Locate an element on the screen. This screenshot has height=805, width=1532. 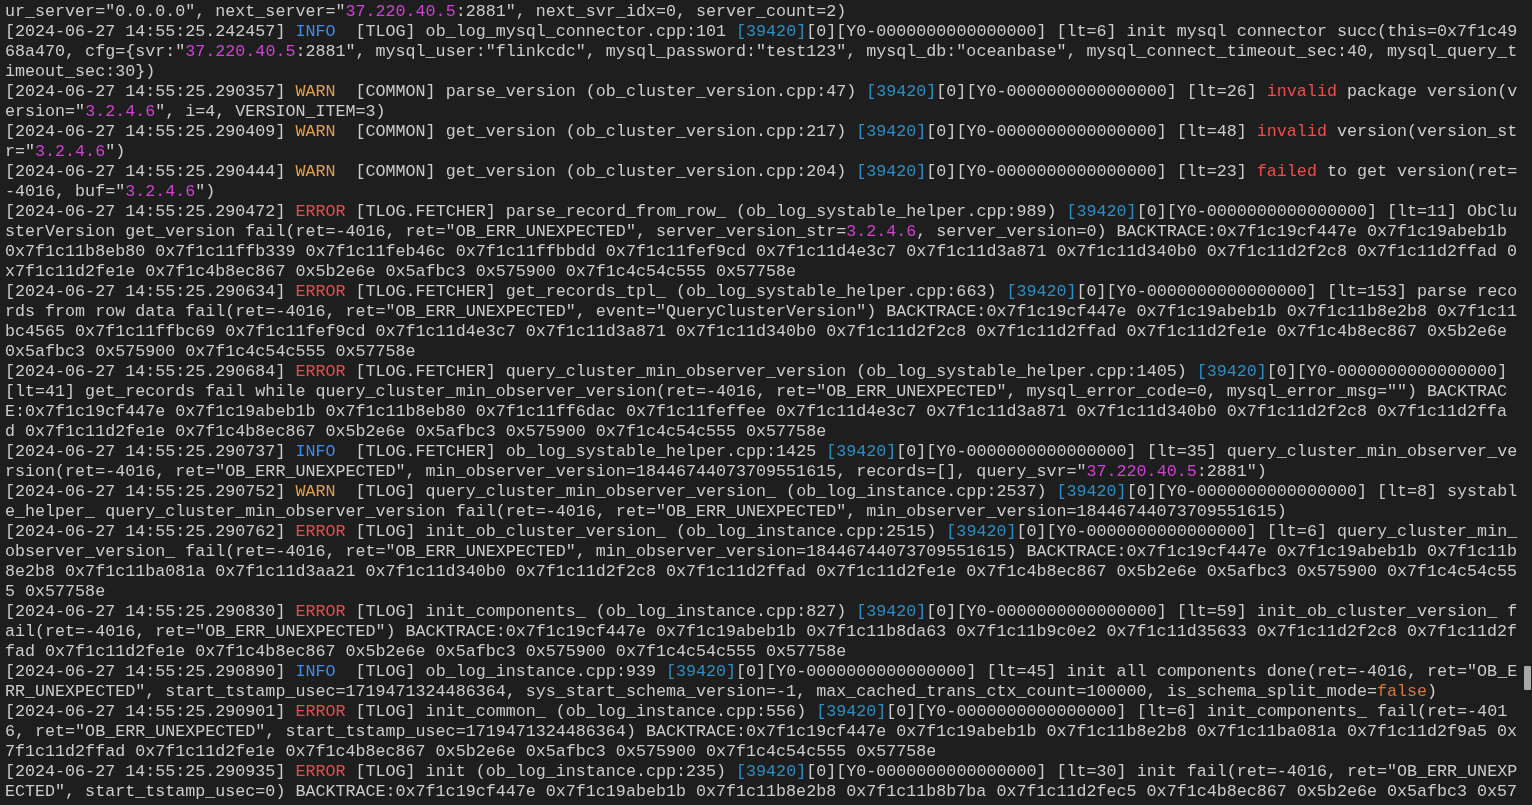
scrollbar-thumb is located at coordinates (1527, 678).